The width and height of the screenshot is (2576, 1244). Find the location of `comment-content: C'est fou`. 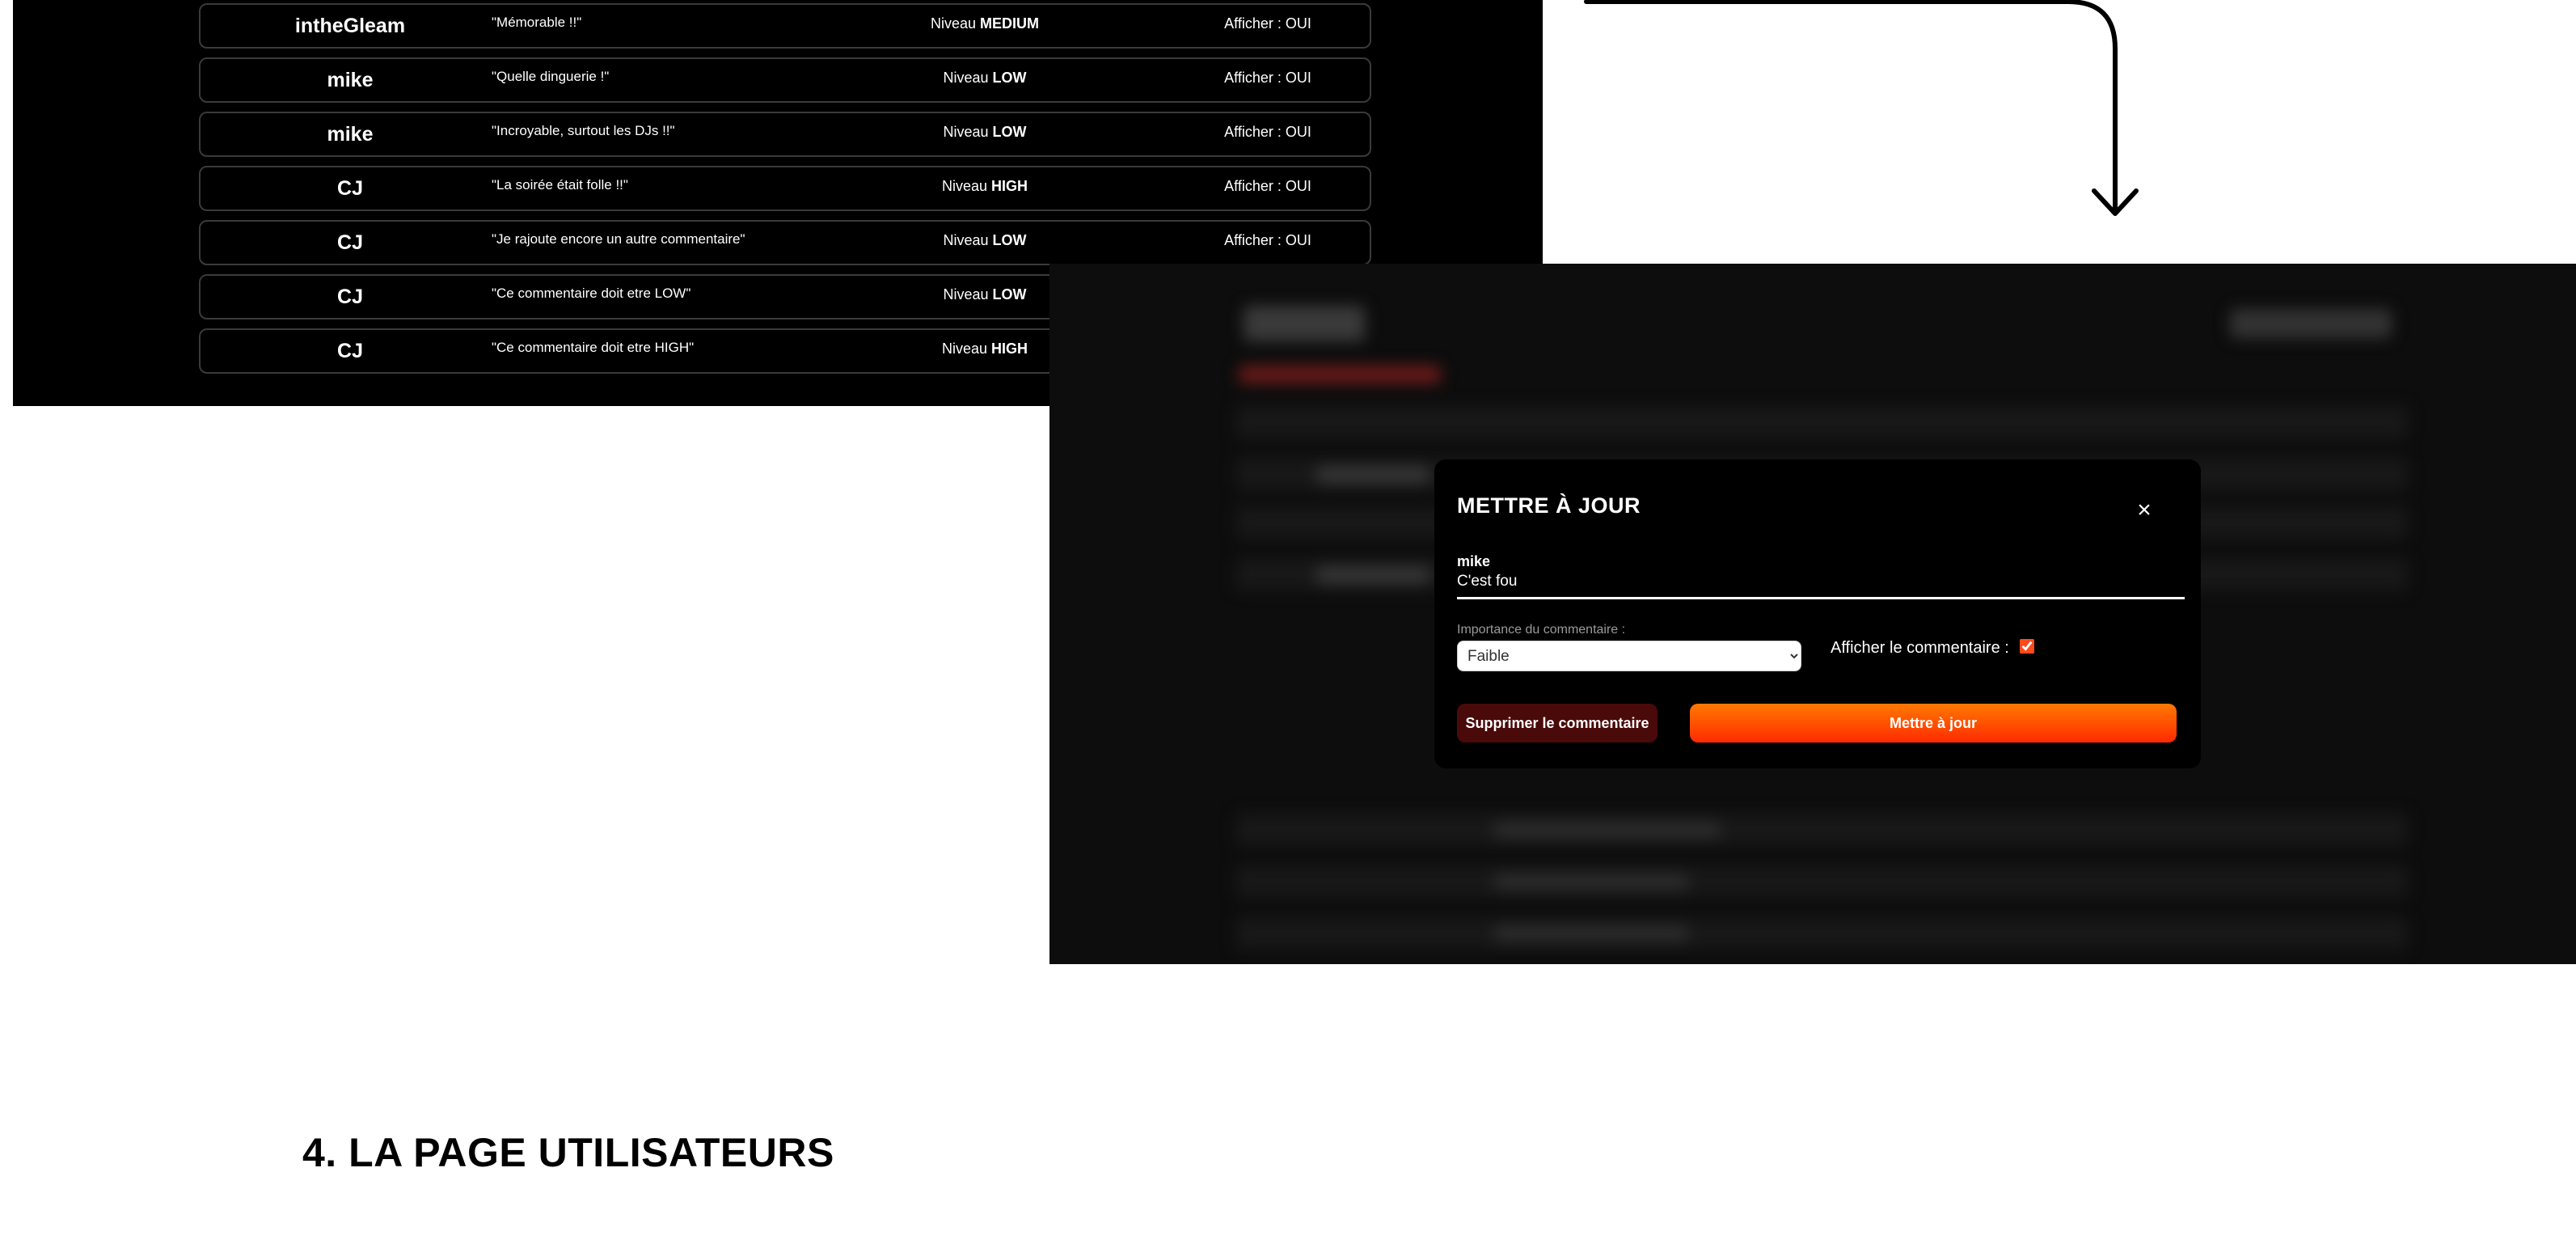

comment-content: C'est fou is located at coordinates (1487, 581).